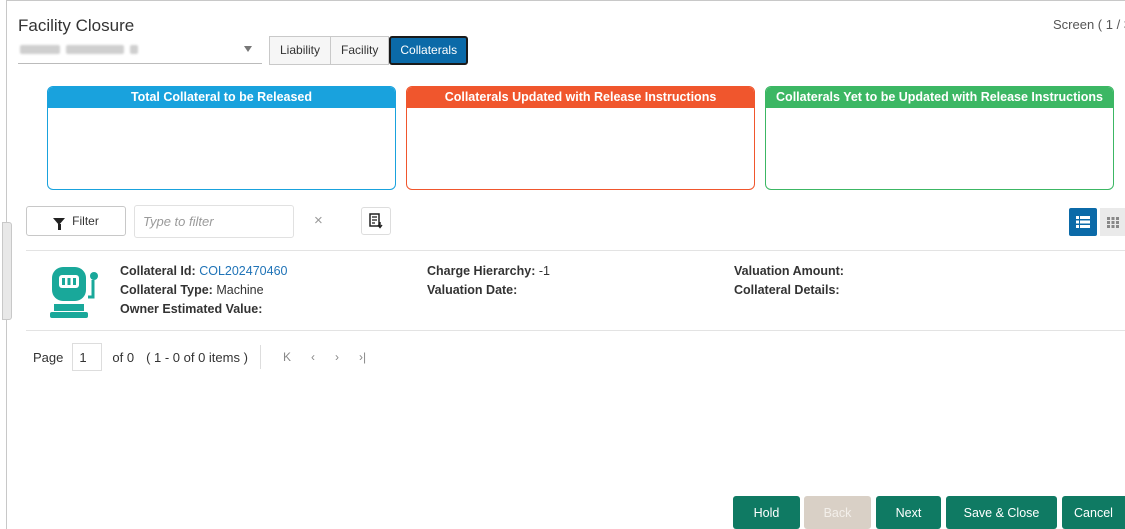 This screenshot has width=1125, height=529. Describe the element at coordinates (214, 221) in the screenshot. I see `filter-input` at that location.